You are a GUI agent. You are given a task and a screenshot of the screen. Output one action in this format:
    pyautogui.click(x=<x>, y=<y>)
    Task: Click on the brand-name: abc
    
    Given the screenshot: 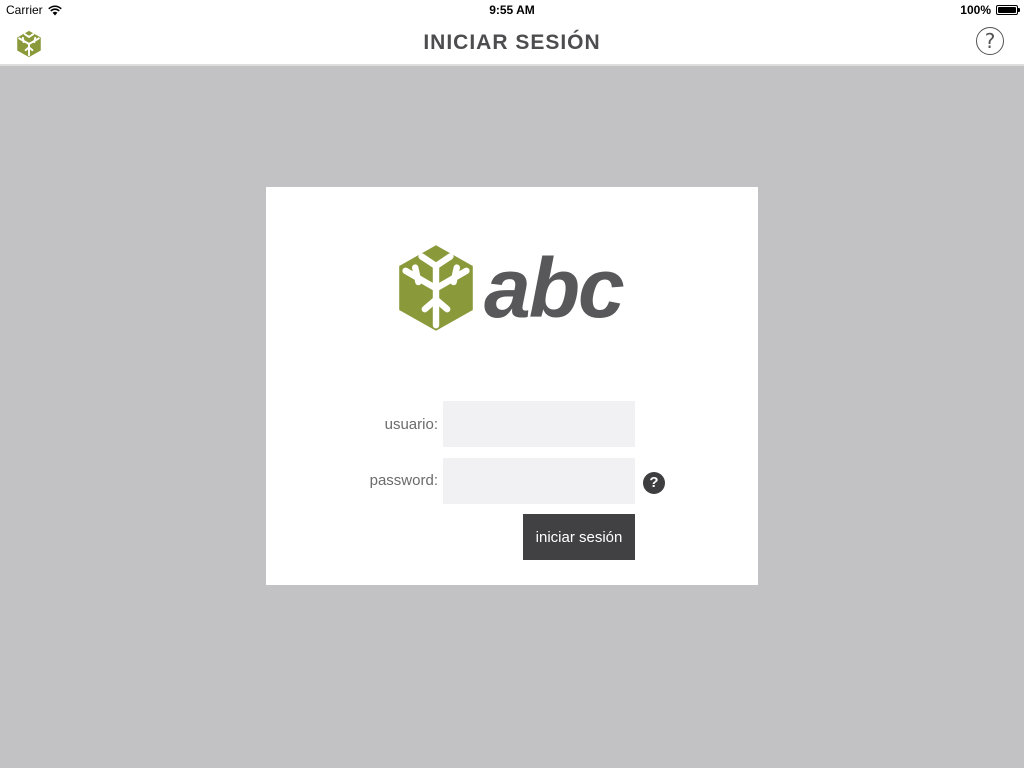 What is the action you would take?
    pyautogui.click(x=554, y=288)
    